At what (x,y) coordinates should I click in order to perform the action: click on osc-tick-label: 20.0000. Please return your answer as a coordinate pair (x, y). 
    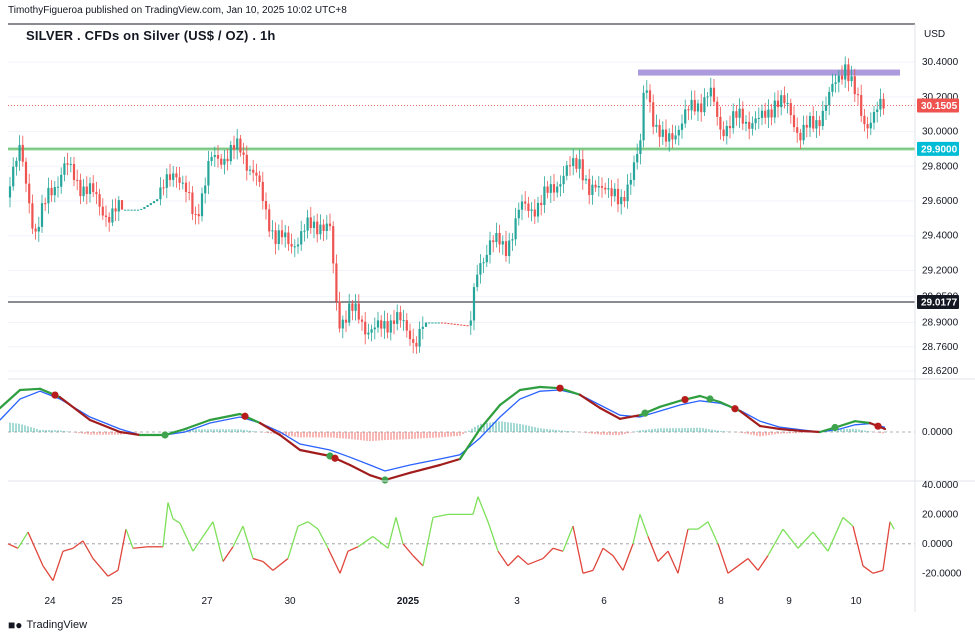
    Looking at the image, I should click on (940, 514).